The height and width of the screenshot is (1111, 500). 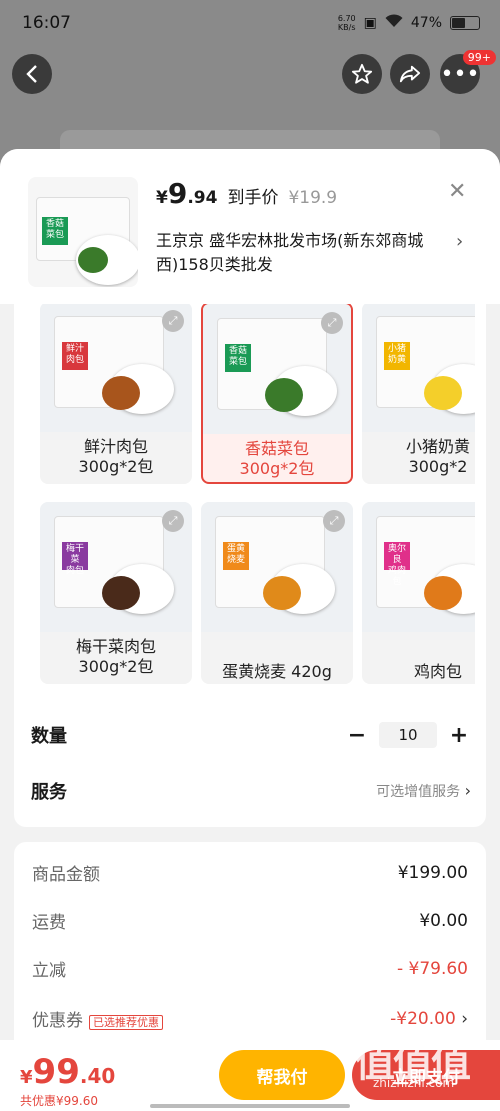 I want to click on service-label: 服务, so click(x=49, y=792).